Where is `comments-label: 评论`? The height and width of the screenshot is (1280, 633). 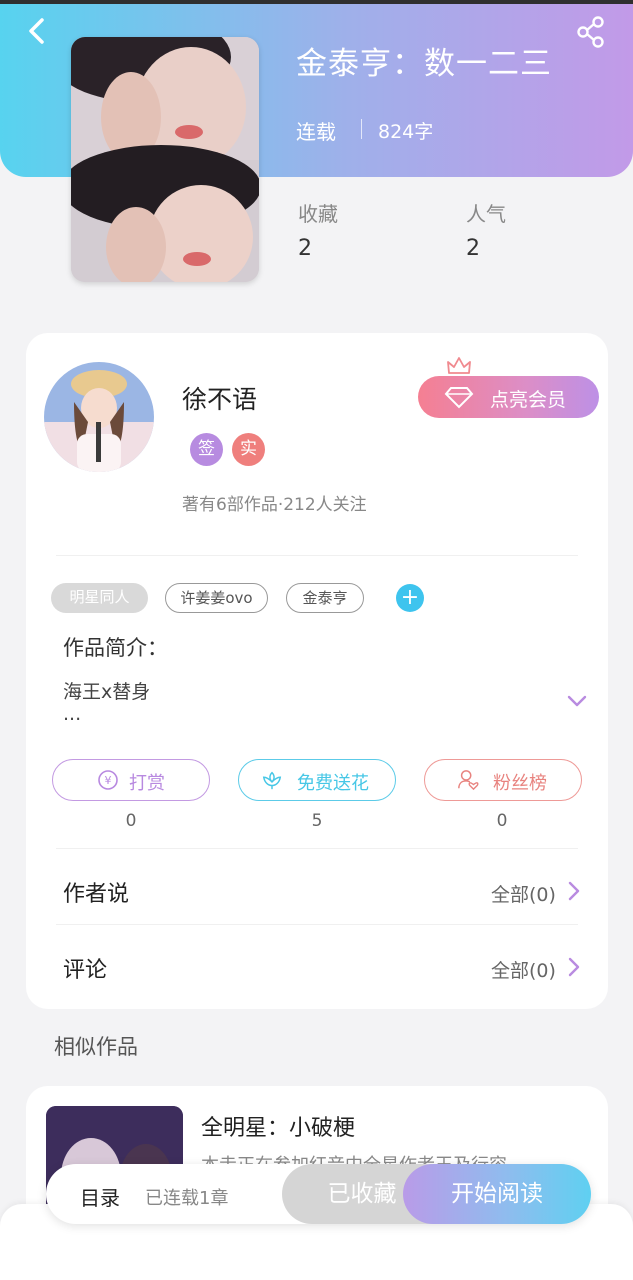
comments-label: 评论 is located at coordinates (85, 968).